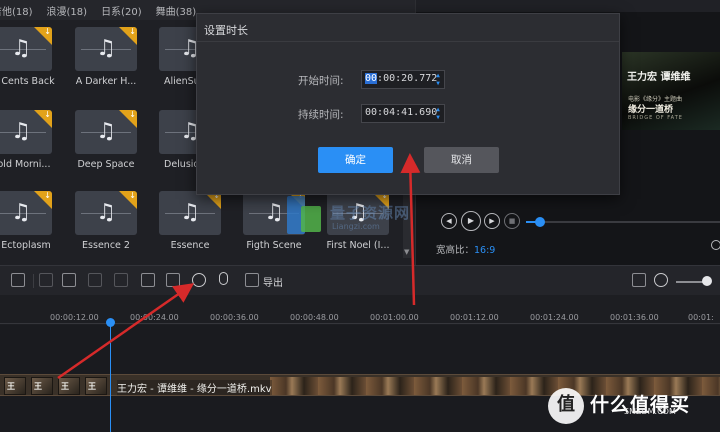 Image resolution: width=720 pixels, height=432 pixels. Describe the element at coordinates (671, 91) in the screenshot. I see `video-preview: 王力宏 谭维维 电影《缘分》主题曲 缘分一道桥 BRIDGE OF FATE` at that location.